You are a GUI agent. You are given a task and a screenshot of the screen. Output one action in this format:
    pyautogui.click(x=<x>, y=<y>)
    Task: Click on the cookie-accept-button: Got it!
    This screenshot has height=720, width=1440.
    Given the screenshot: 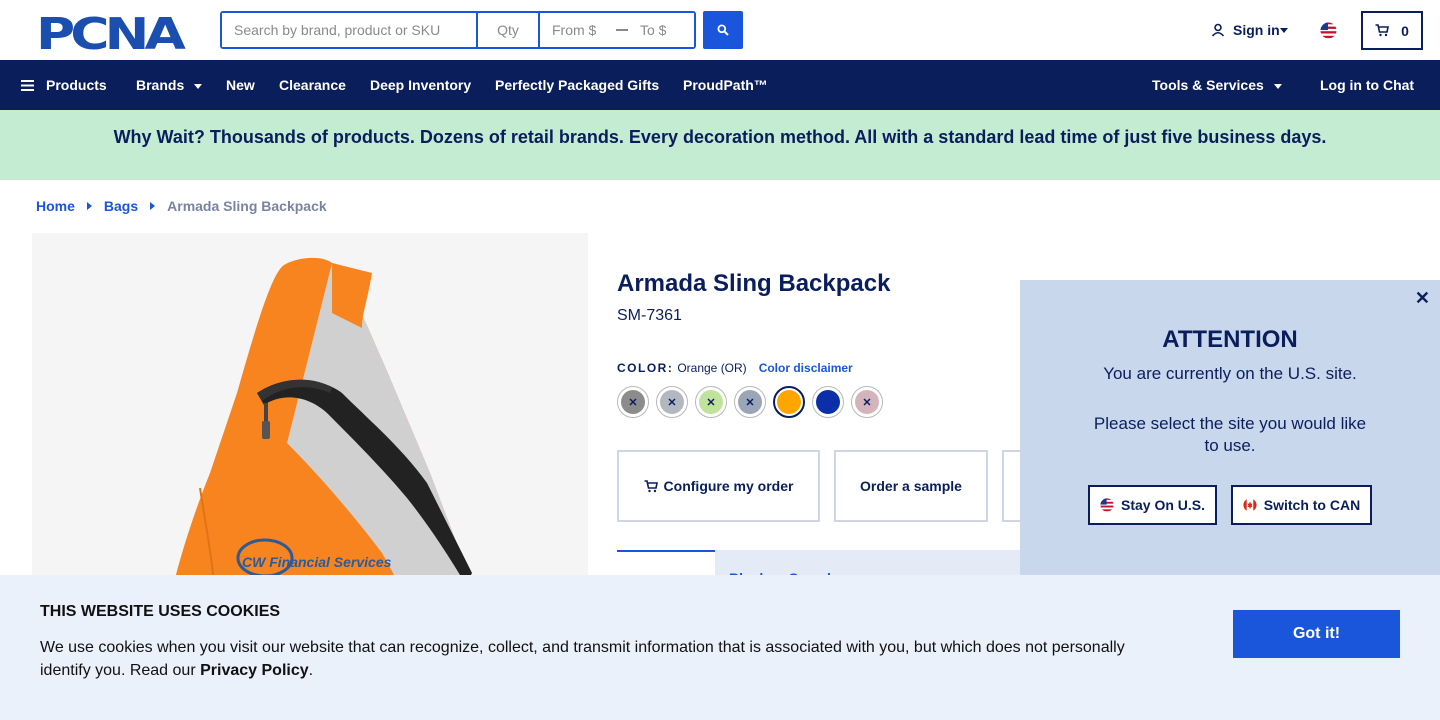 What is the action you would take?
    pyautogui.click(x=1316, y=634)
    